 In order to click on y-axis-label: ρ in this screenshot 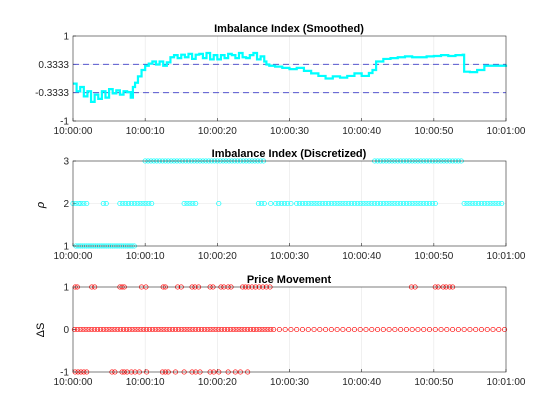, I will do `click(41, 205)`.